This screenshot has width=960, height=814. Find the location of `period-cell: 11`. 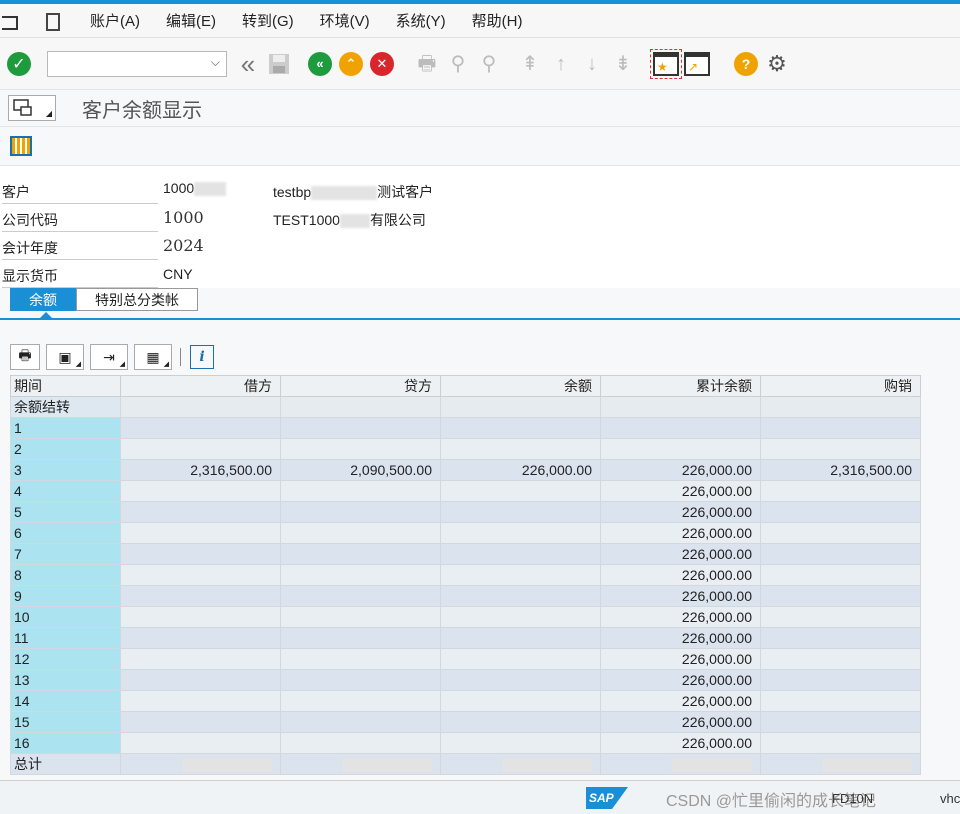

period-cell: 11 is located at coordinates (65, 638).